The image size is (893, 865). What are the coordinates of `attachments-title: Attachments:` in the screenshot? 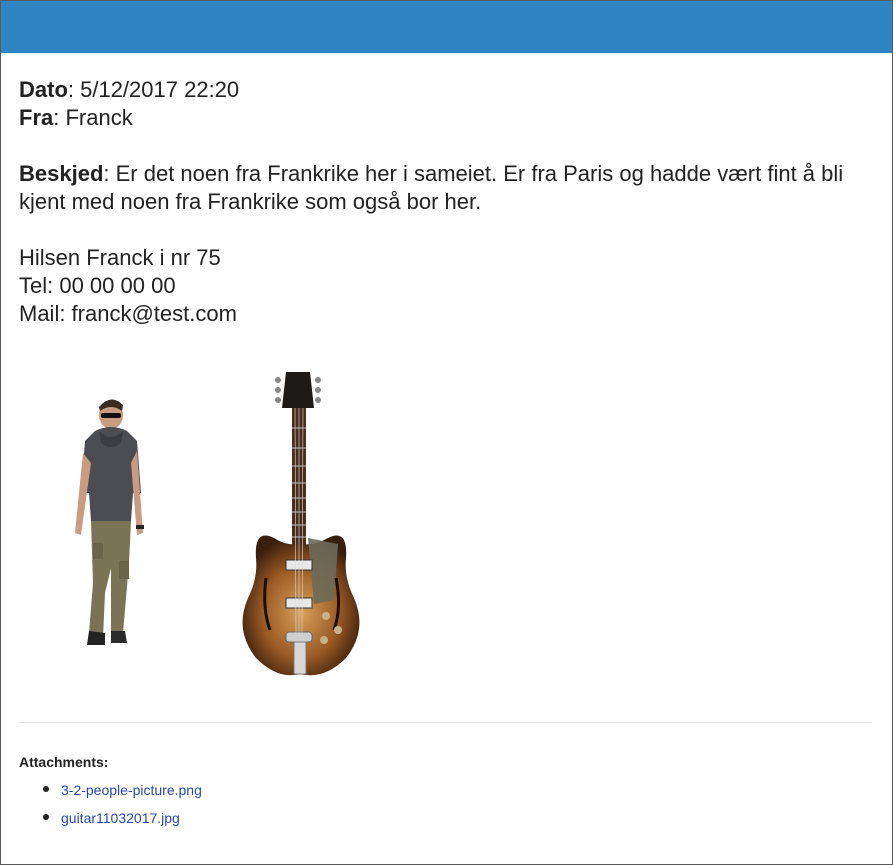 It's located at (64, 762).